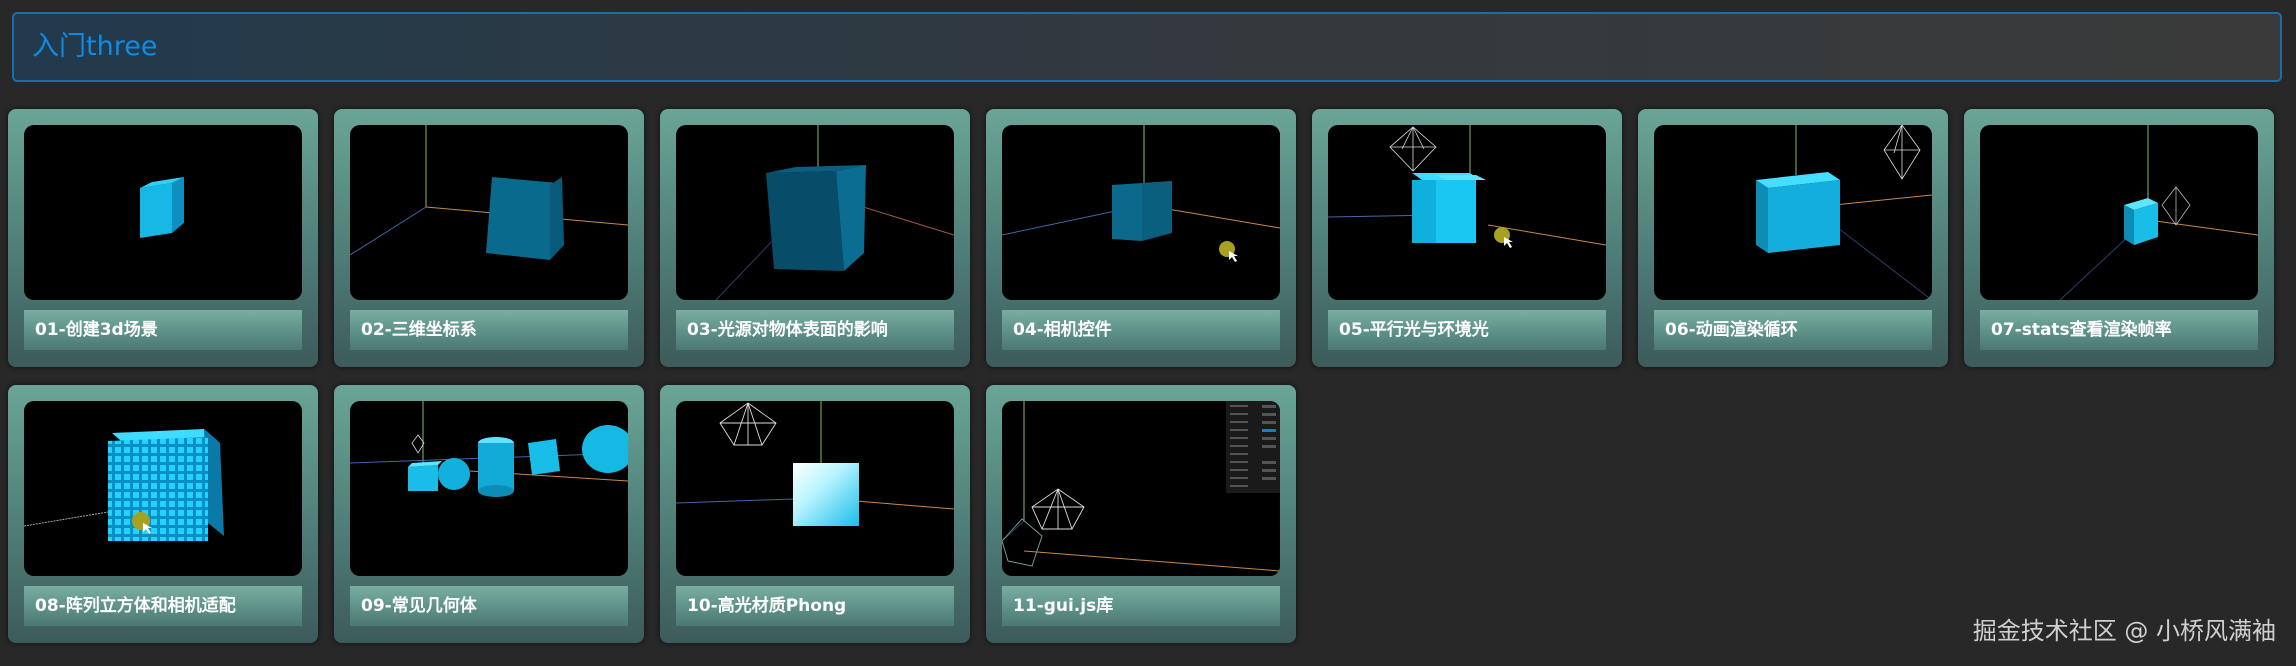 This screenshot has height=666, width=2296. What do you see at coordinates (1141, 606) in the screenshot?
I see `card-label: 11-gui.js库` at bounding box center [1141, 606].